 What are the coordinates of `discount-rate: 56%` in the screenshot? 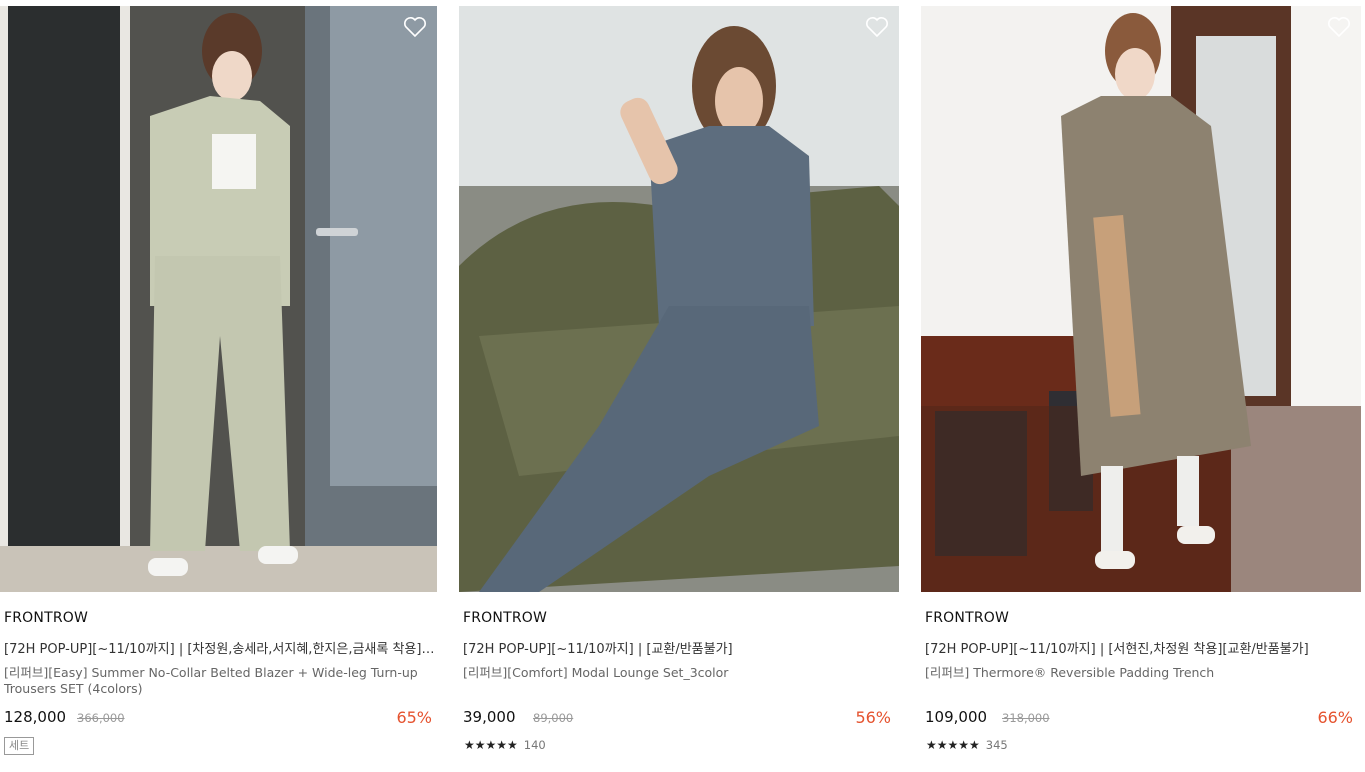 It's located at (873, 717).